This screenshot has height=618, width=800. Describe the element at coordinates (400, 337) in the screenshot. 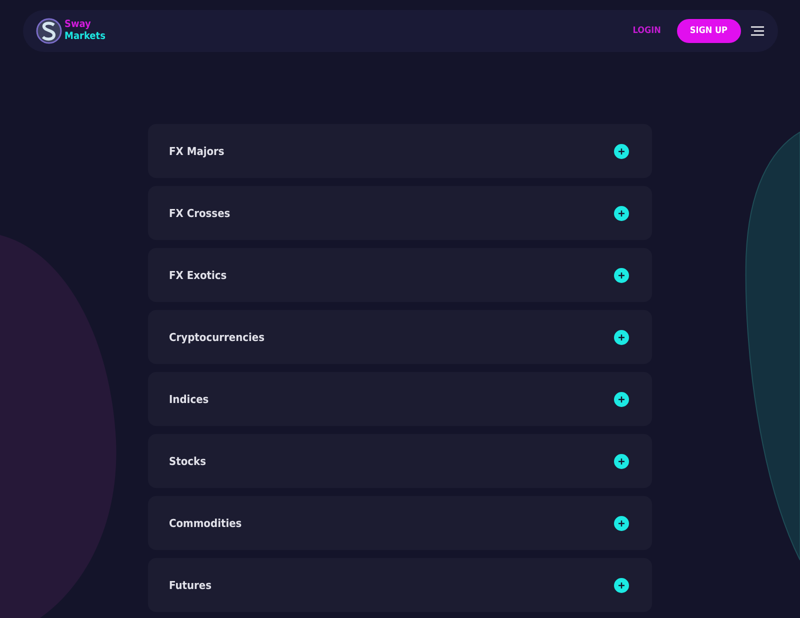

I see `accordion-item: Cryptocurrencies` at that location.